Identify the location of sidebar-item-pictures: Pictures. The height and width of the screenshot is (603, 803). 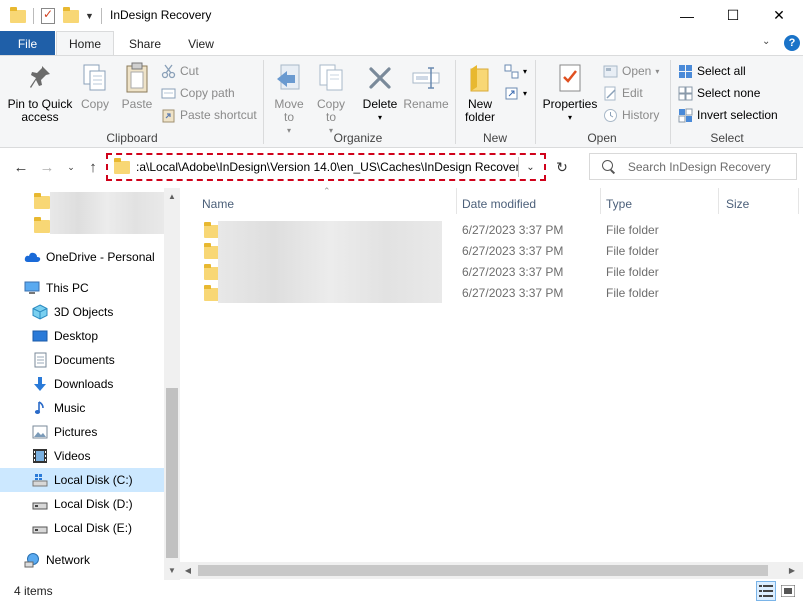
(82, 432).